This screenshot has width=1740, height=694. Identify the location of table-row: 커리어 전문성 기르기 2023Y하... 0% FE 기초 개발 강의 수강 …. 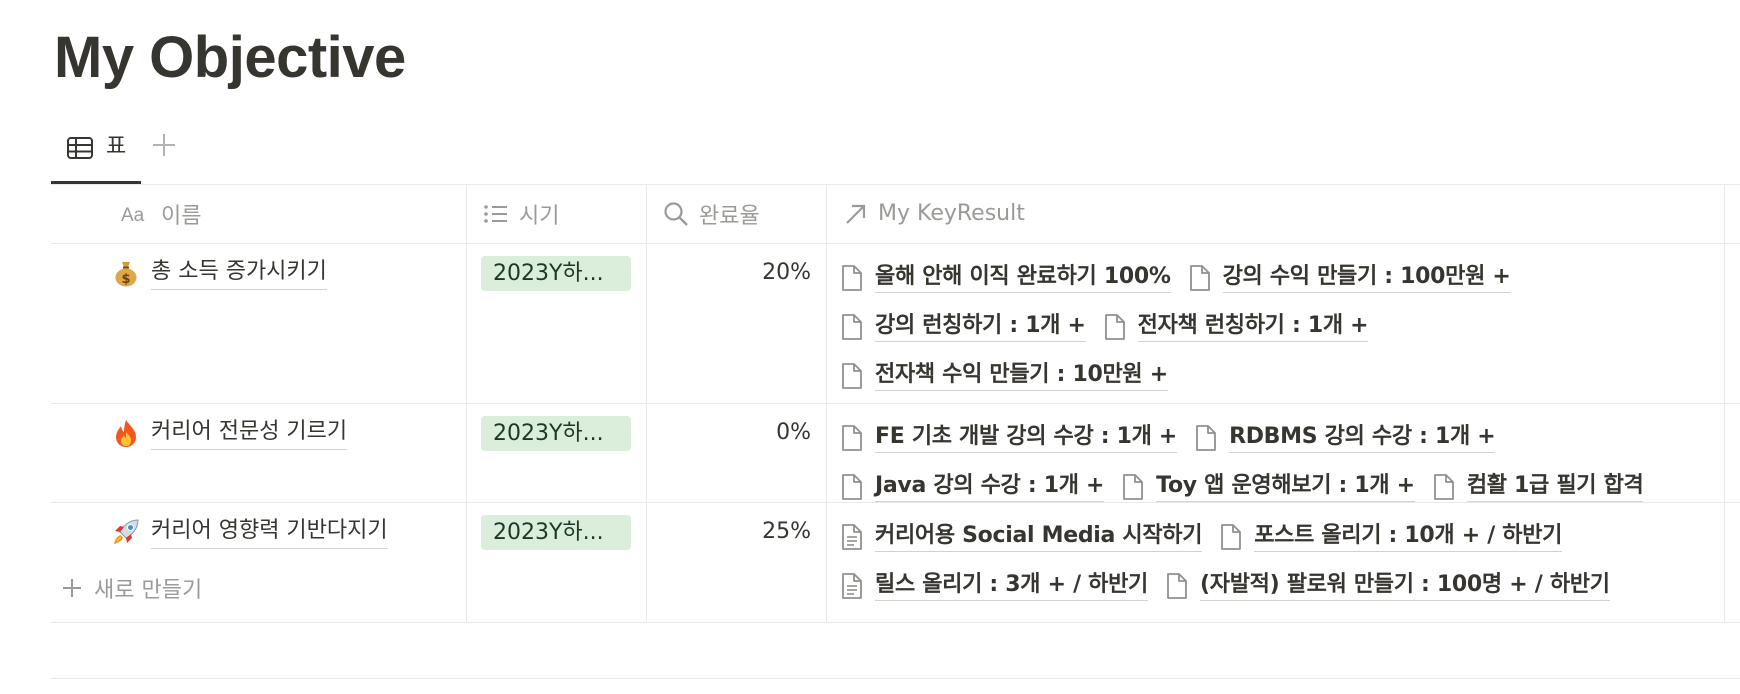
(895, 452).